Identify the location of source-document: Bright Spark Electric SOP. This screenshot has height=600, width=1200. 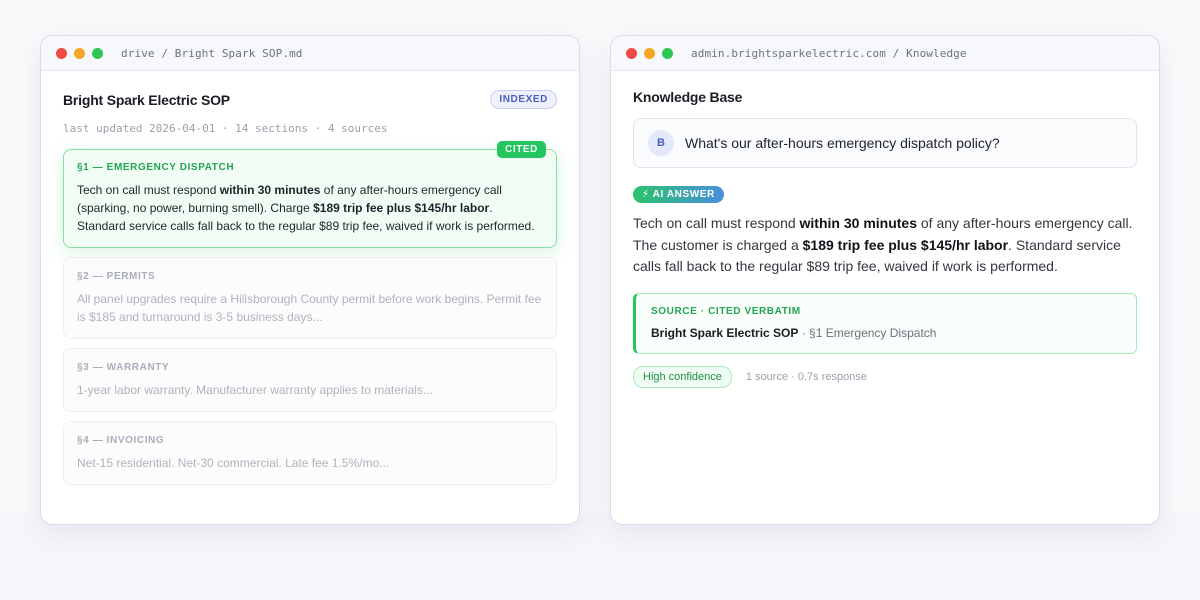
(725, 332).